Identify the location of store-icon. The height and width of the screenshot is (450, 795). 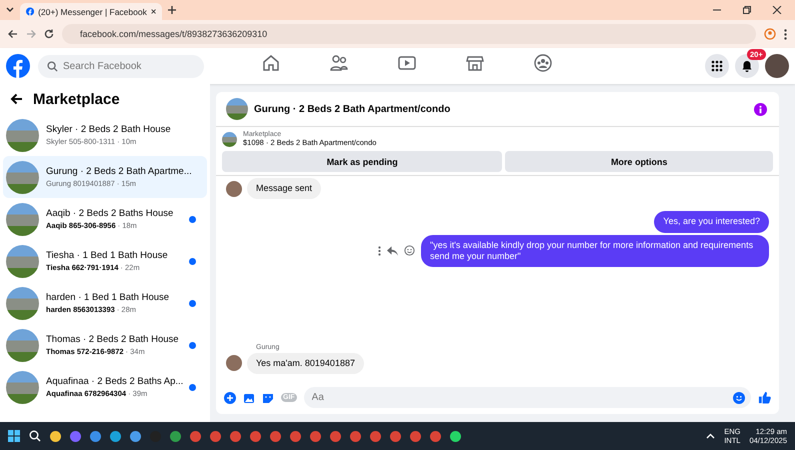
(475, 63).